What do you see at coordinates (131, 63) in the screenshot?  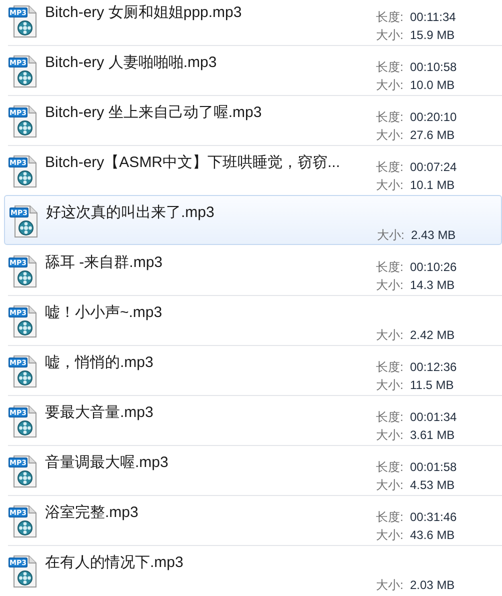 I see `file-name: Bitch-ery 人妻啪啪啪.mp3` at bounding box center [131, 63].